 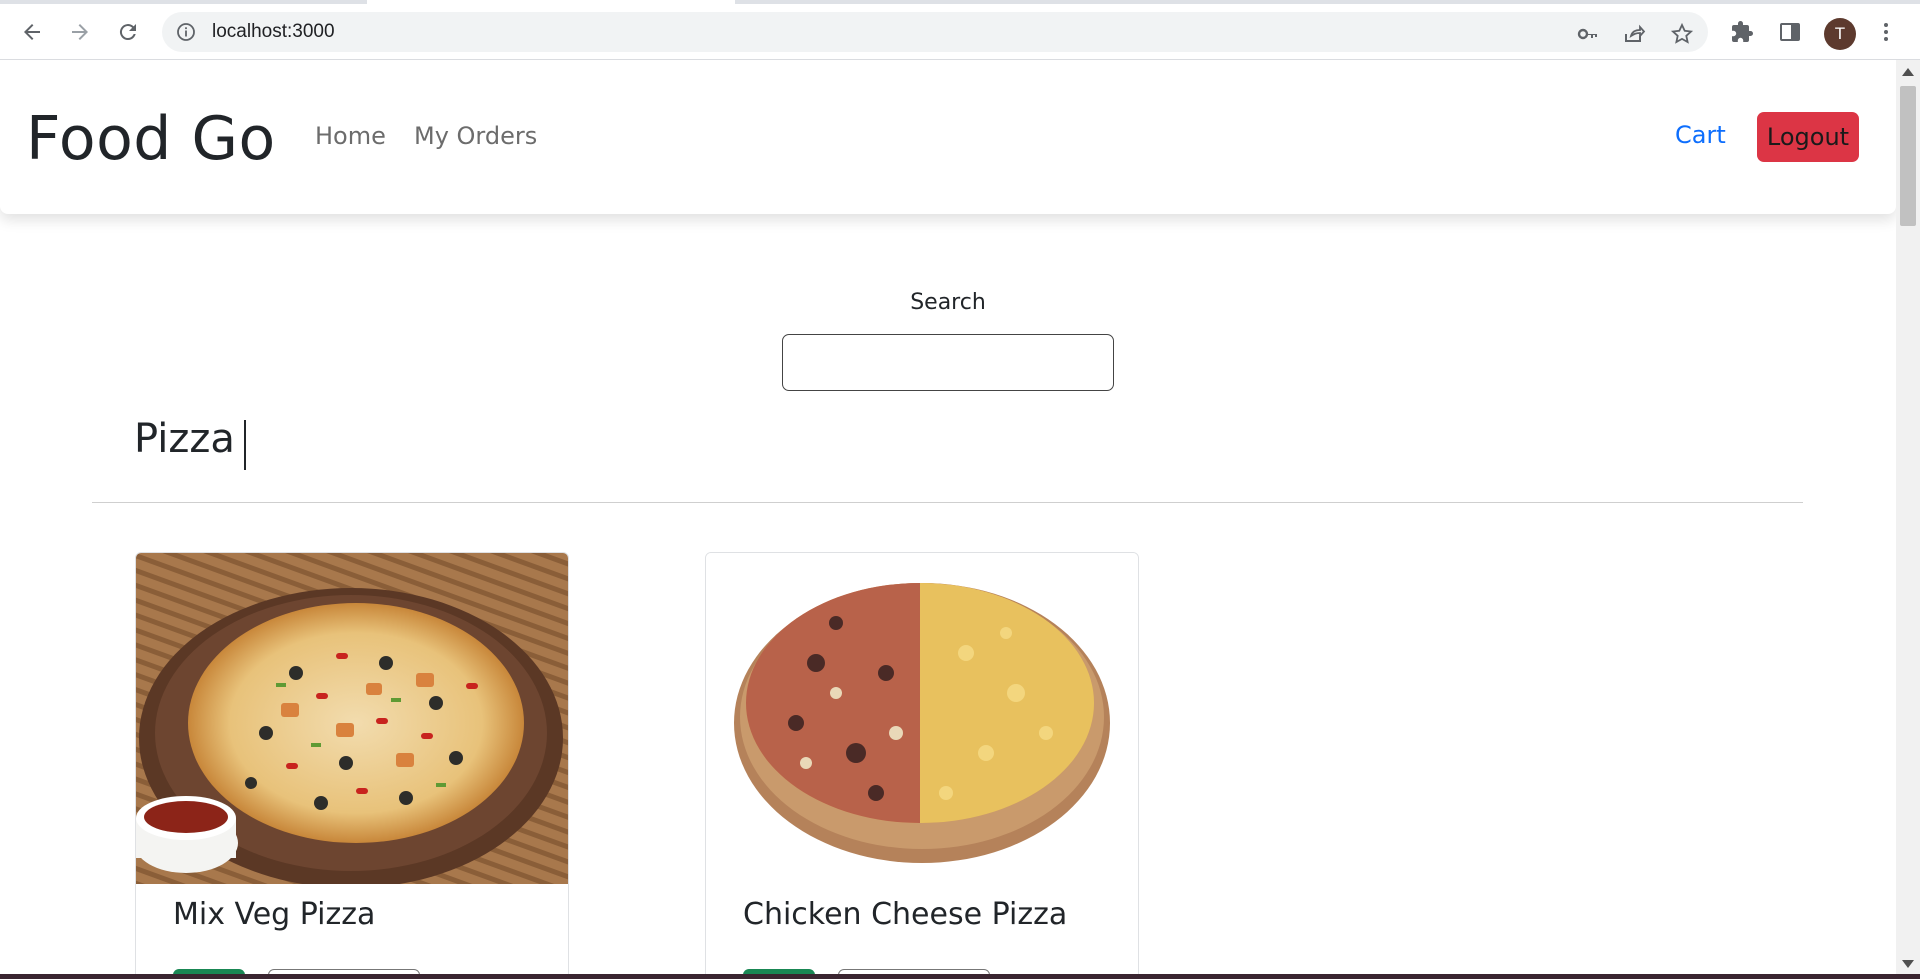 What do you see at coordinates (1634, 34) in the screenshot?
I see `share-icon` at bounding box center [1634, 34].